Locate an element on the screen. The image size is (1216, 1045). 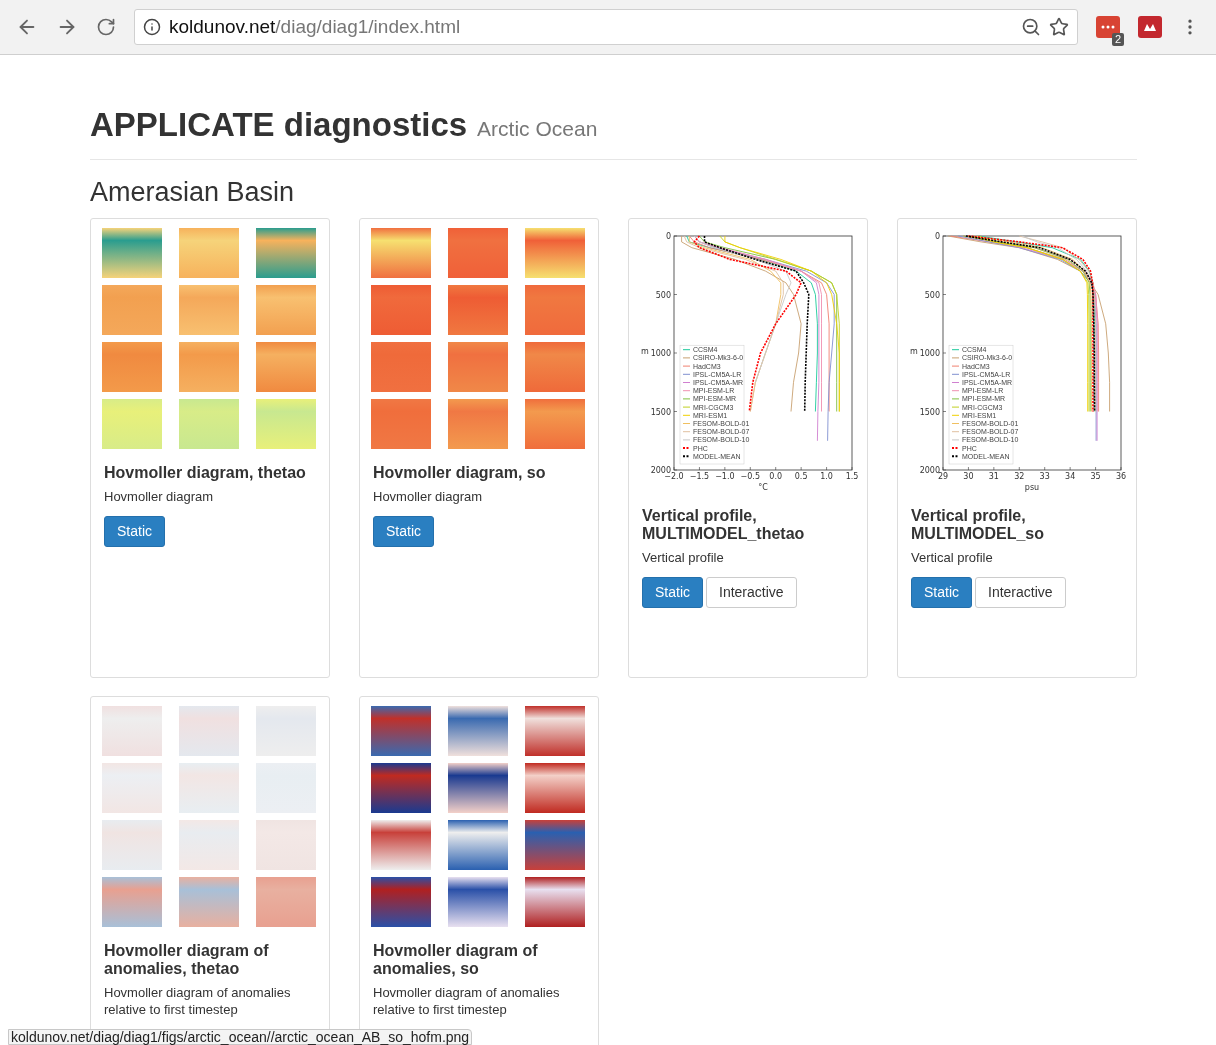
page-title: APPLICATE diagnostics is located at coordinates (279, 125).